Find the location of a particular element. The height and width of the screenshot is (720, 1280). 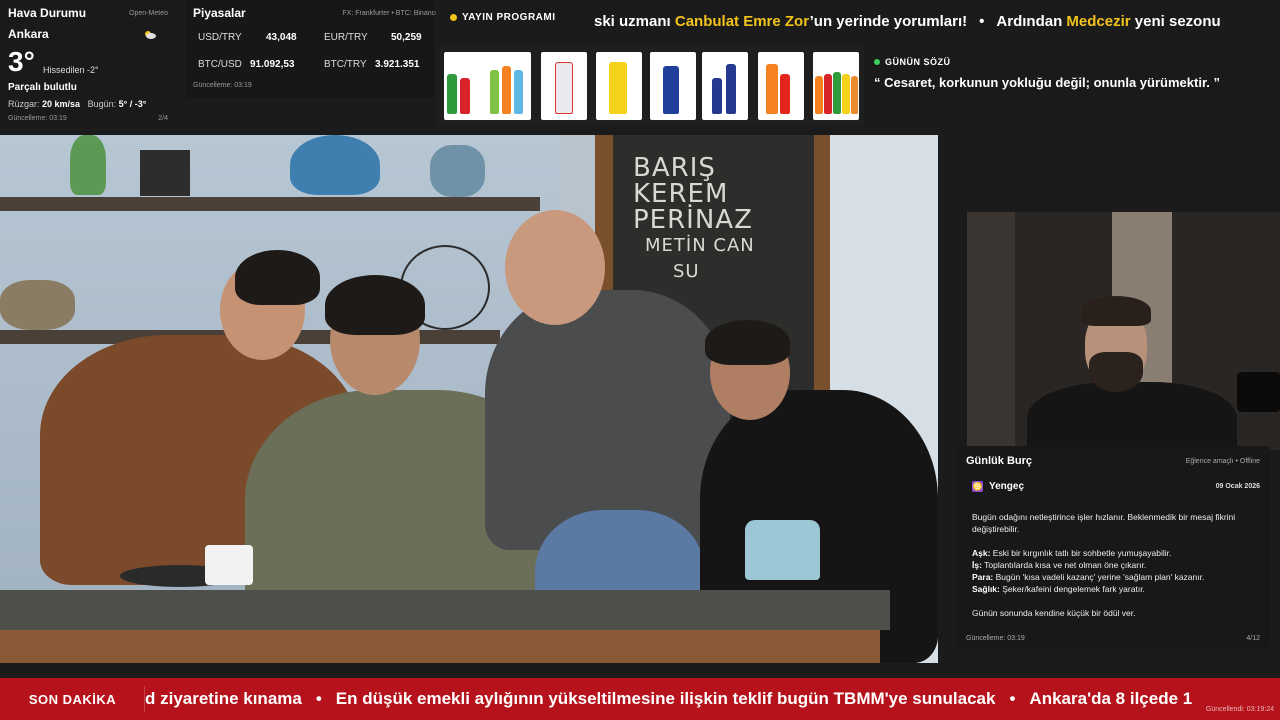

weather-source: Open-Meteo is located at coordinates (148, 13).